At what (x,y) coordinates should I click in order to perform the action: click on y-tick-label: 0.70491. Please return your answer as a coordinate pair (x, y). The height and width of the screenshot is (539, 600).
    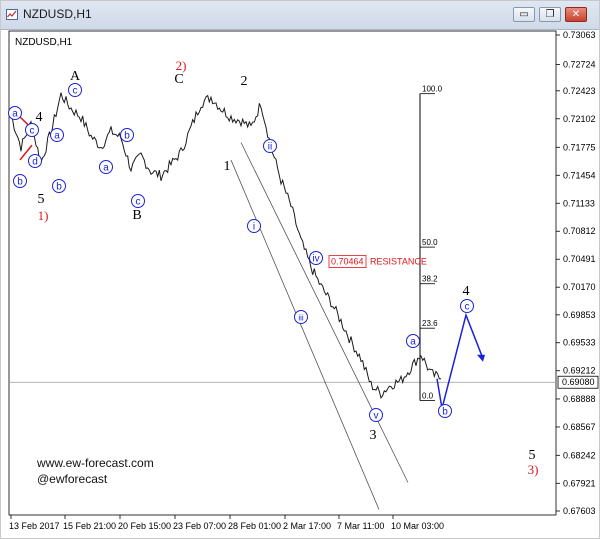
    Looking at the image, I should click on (579, 259).